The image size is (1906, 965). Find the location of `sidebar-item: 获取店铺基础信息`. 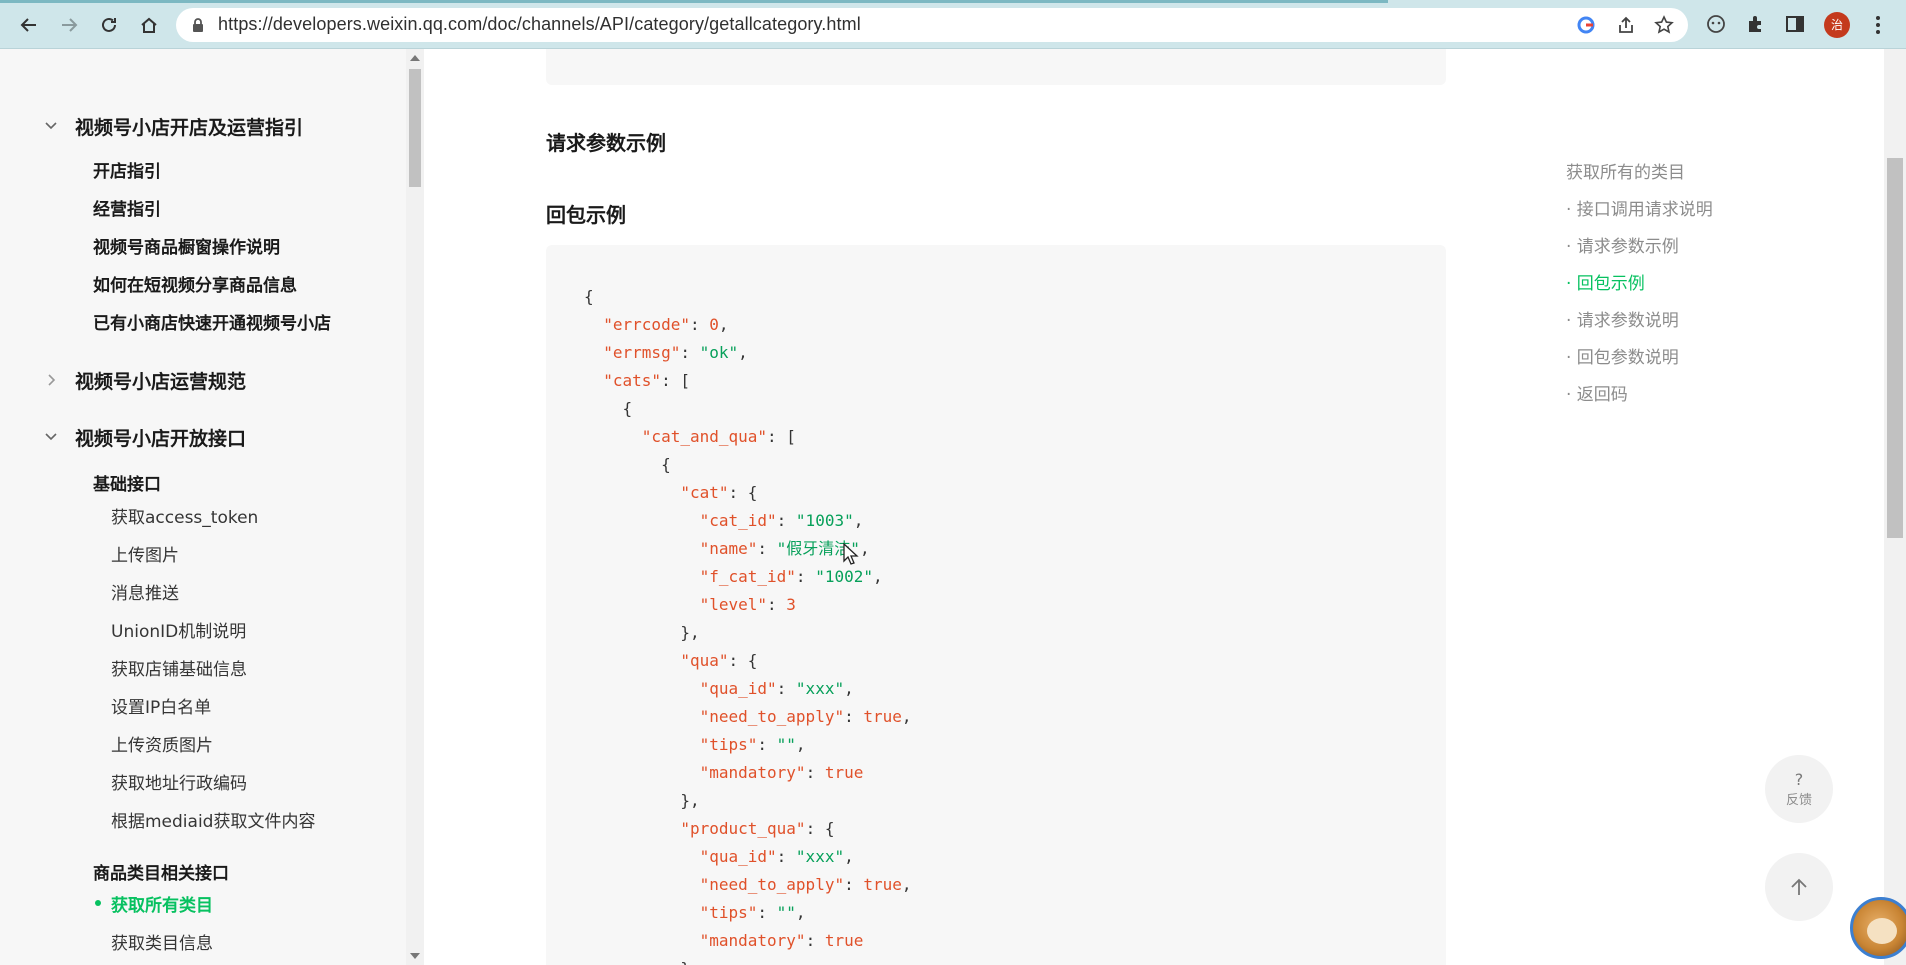

sidebar-item: 获取店铺基础信息 is located at coordinates (179, 667).